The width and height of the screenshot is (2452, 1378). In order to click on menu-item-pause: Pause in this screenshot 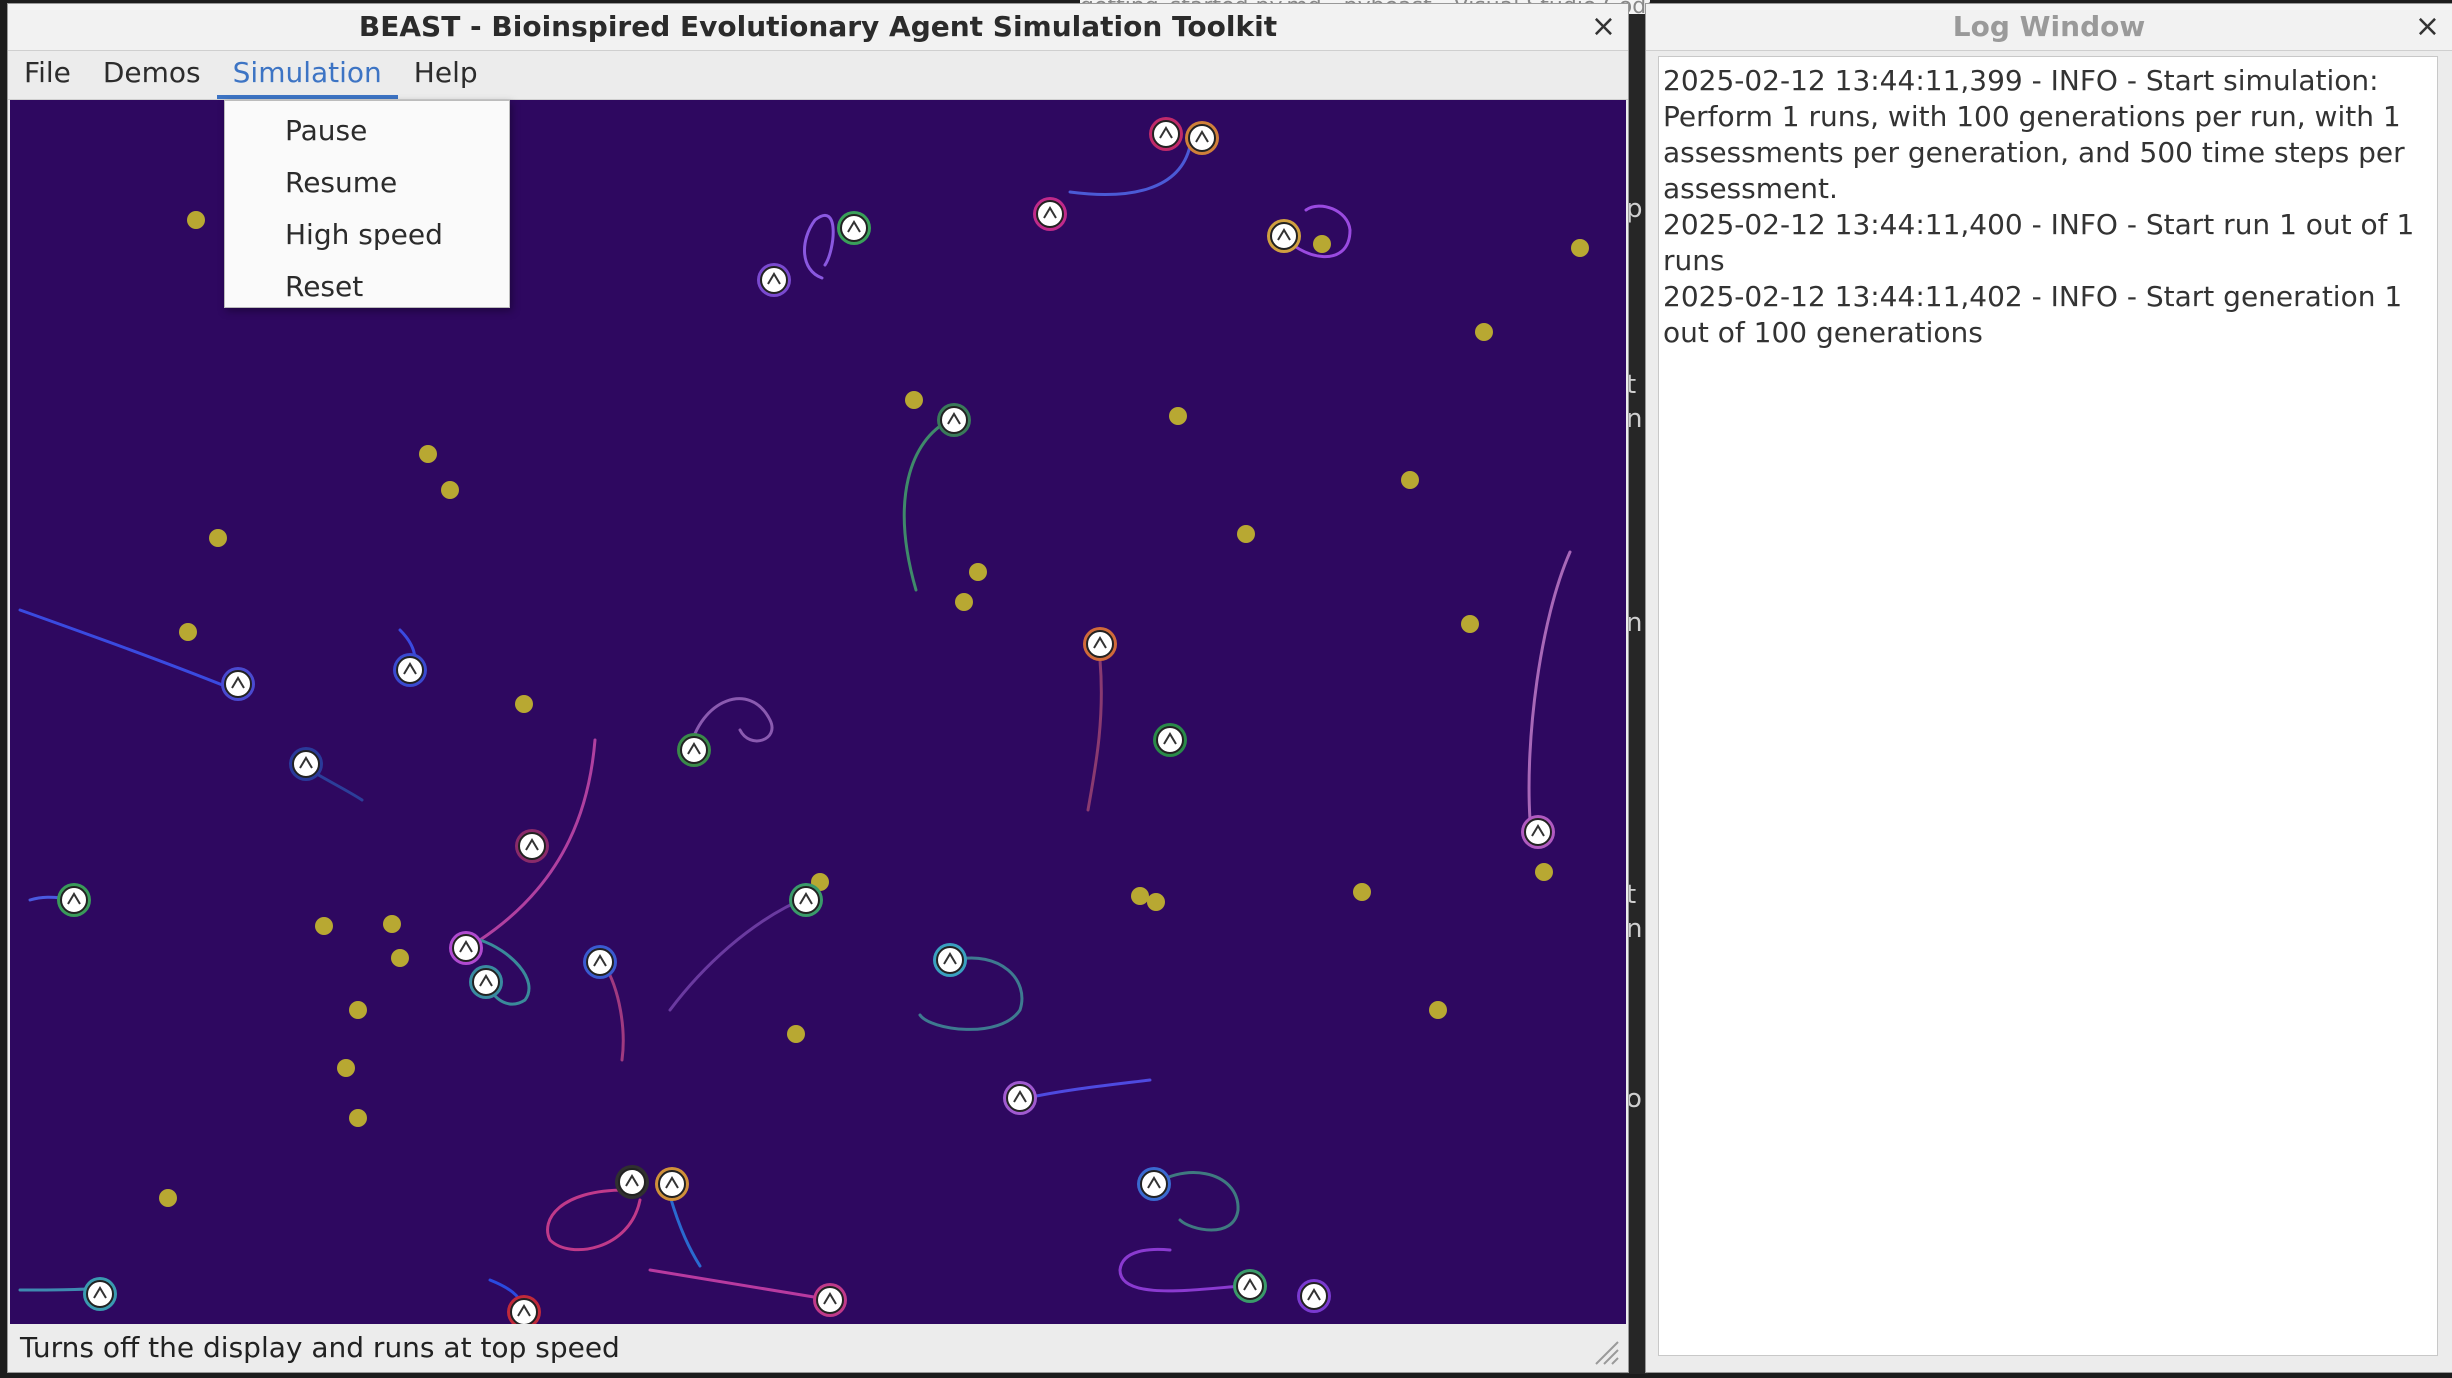, I will do `click(367, 131)`.